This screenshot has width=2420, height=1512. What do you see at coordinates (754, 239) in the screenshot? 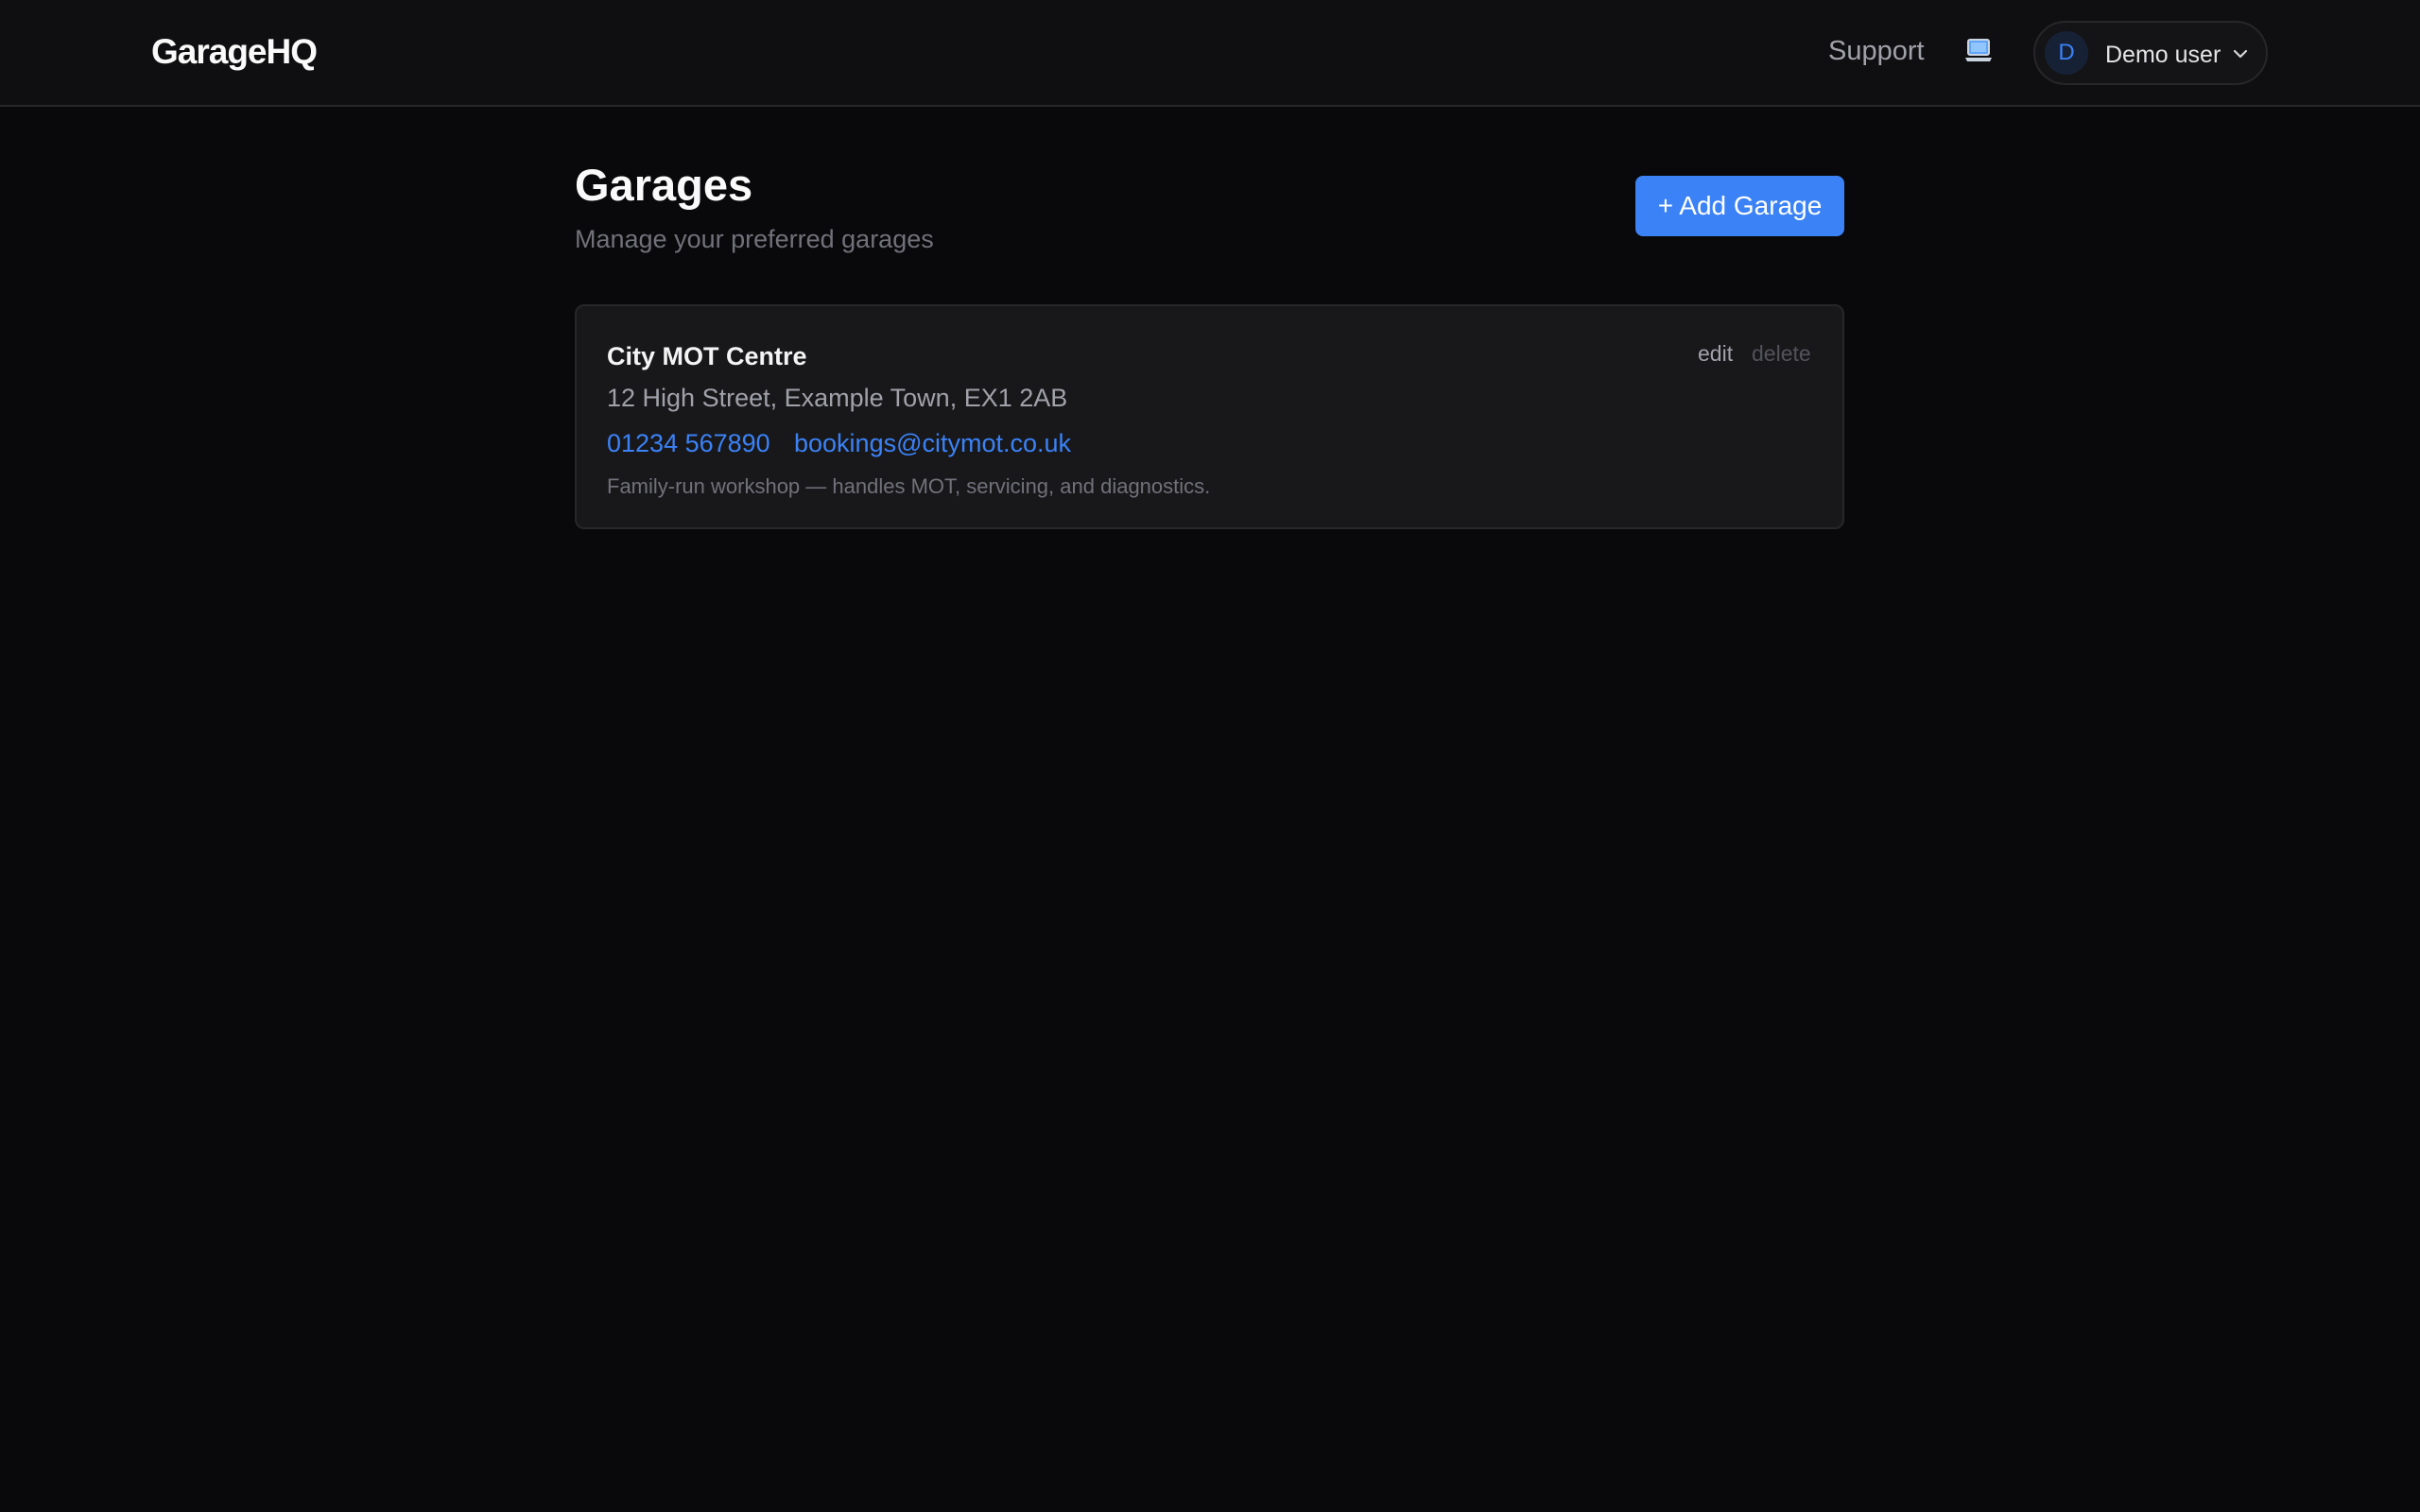
I see `page-subtitle: Manage your preferred garages` at bounding box center [754, 239].